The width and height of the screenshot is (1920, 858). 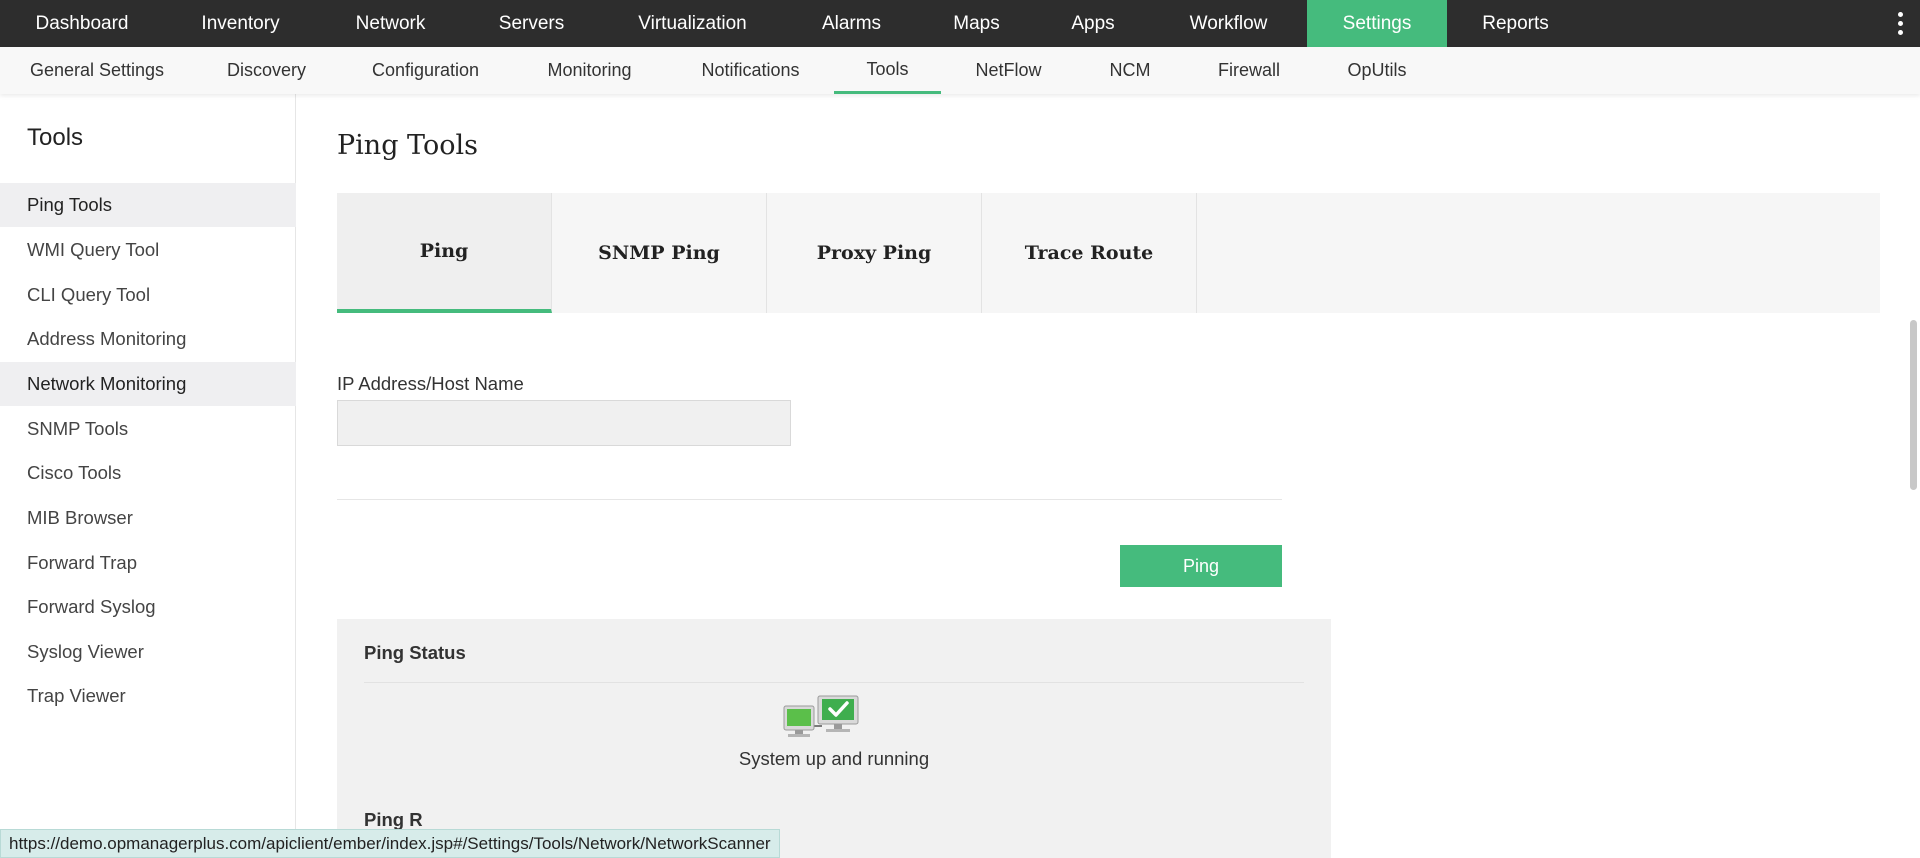 What do you see at coordinates (430, 383) in the screenshot?
I see `ip-address-label: IP Address/Host Name` at bounding box center [430, 383].